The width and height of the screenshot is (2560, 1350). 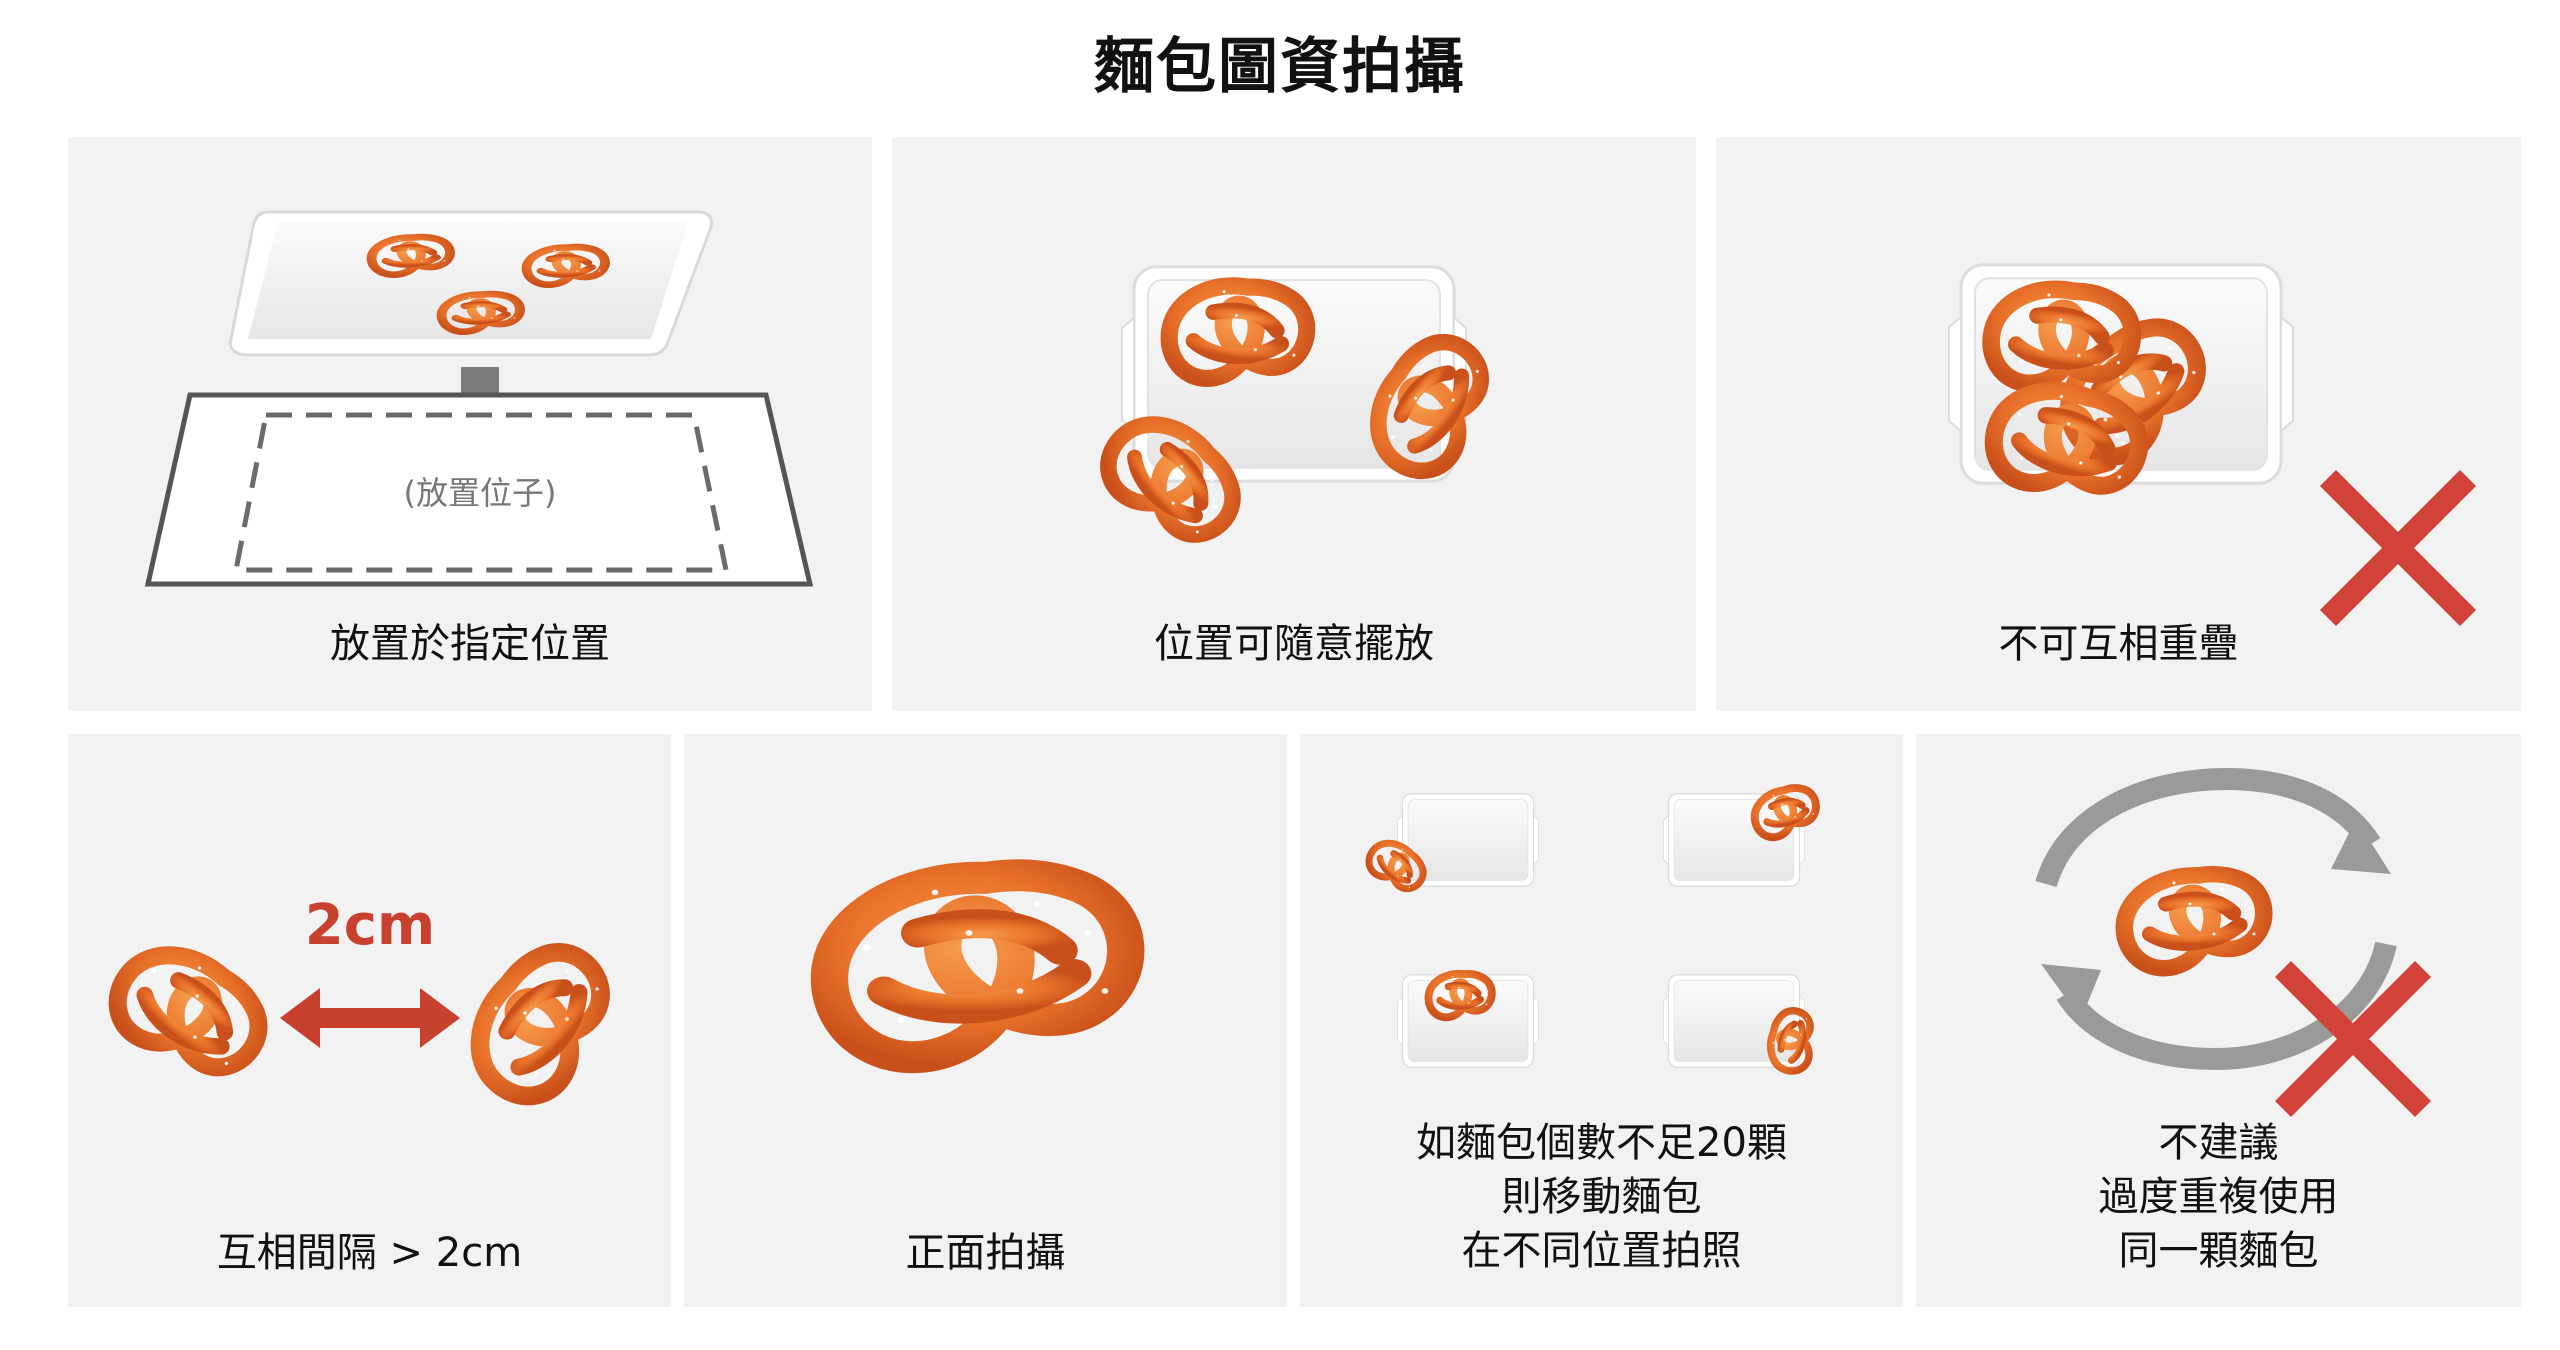 What do you see at coordinates (1294, 424) in the screenshot?
I see `panel-free-placement: 位置可隨意擺放` at bounding box center [1294, 424].